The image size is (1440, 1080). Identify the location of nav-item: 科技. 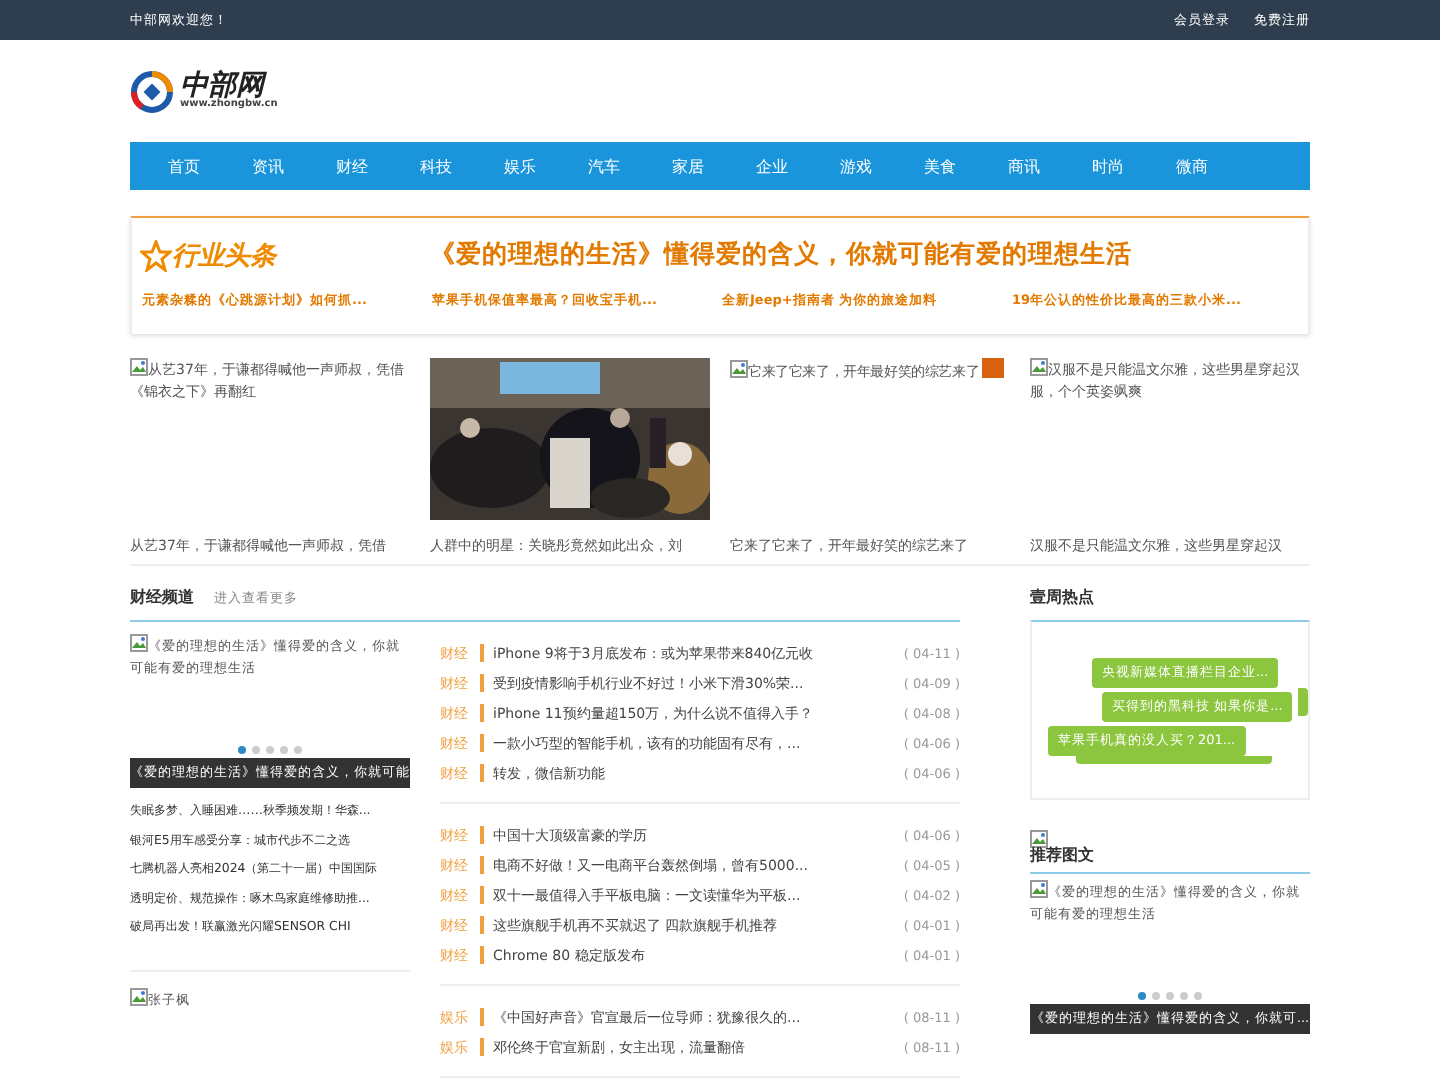
(436, 166).